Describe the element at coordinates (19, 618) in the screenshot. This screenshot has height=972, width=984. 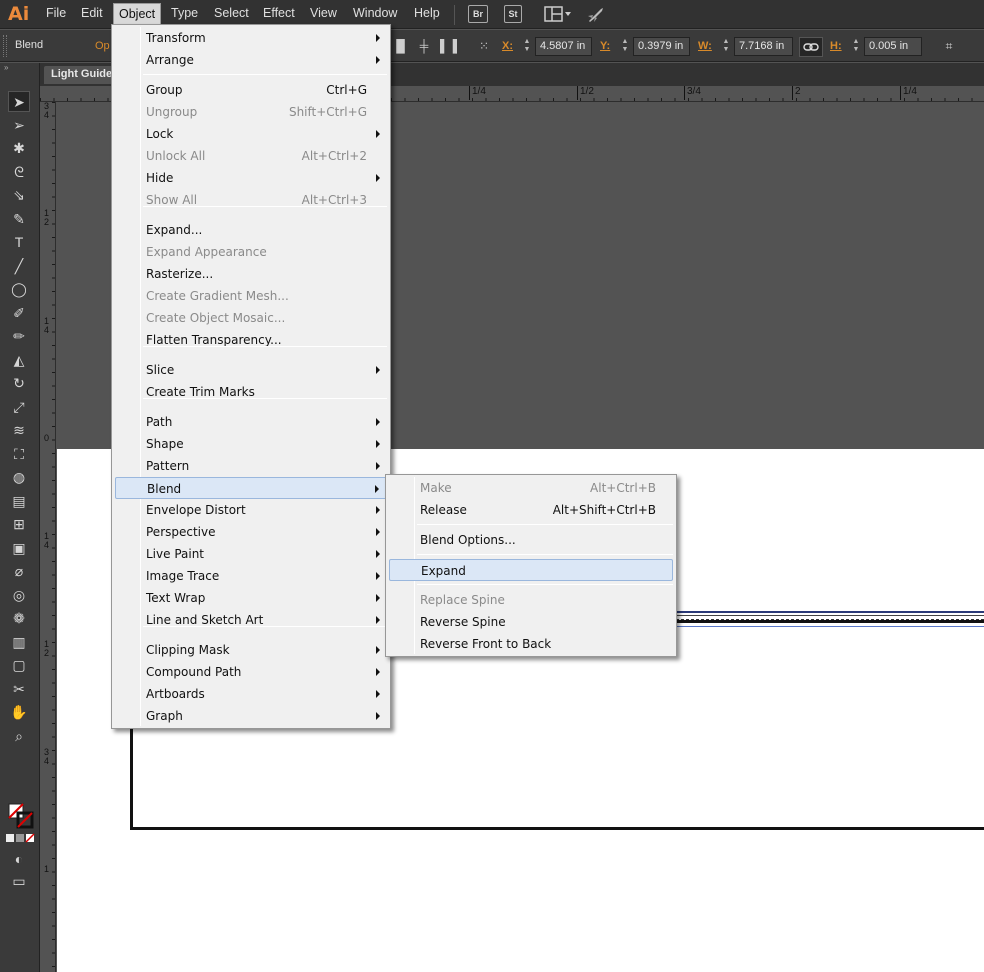
I see `symbol-sprayer-tool-icon: ❁` at that location.